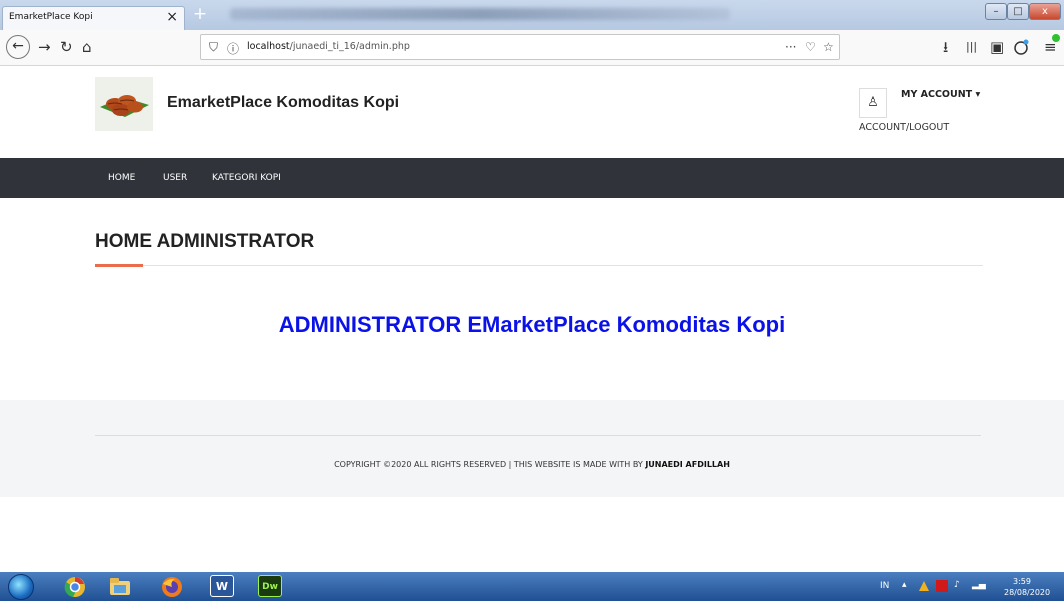  Describe the element at coordinates (884, 586) in the screenshot. I see `language-indicator: IN` at that location.